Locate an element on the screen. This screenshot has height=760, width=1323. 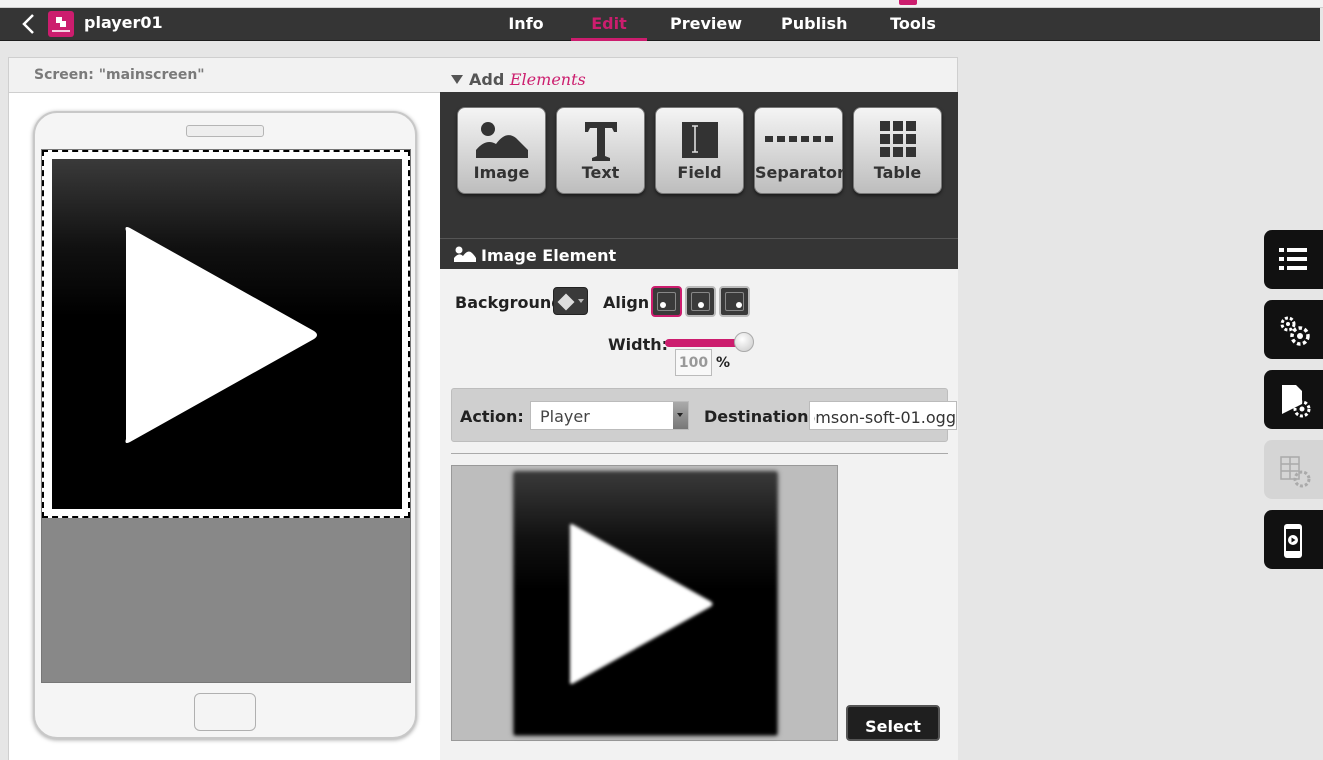
align-center-button is located at coordinates (700, 301).